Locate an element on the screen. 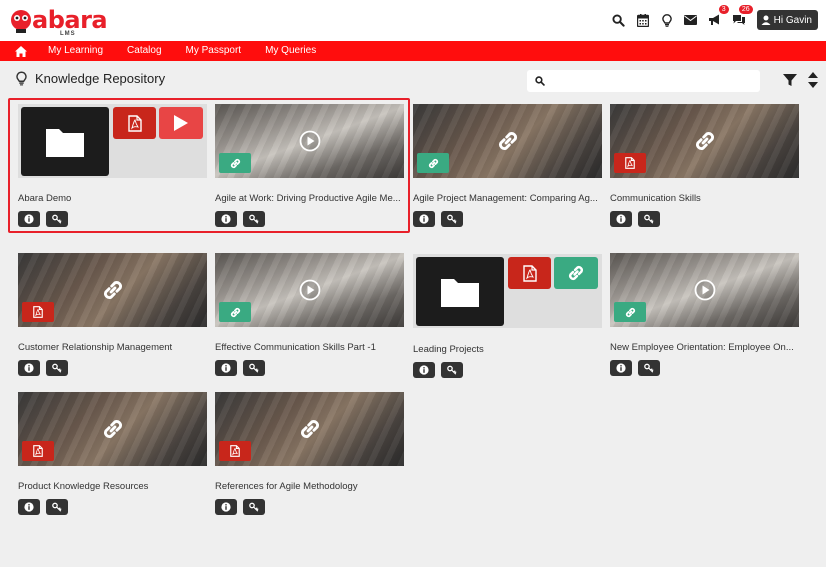  header-actions: 3 26 Hi Gavin is located at coordinates (712, 18).